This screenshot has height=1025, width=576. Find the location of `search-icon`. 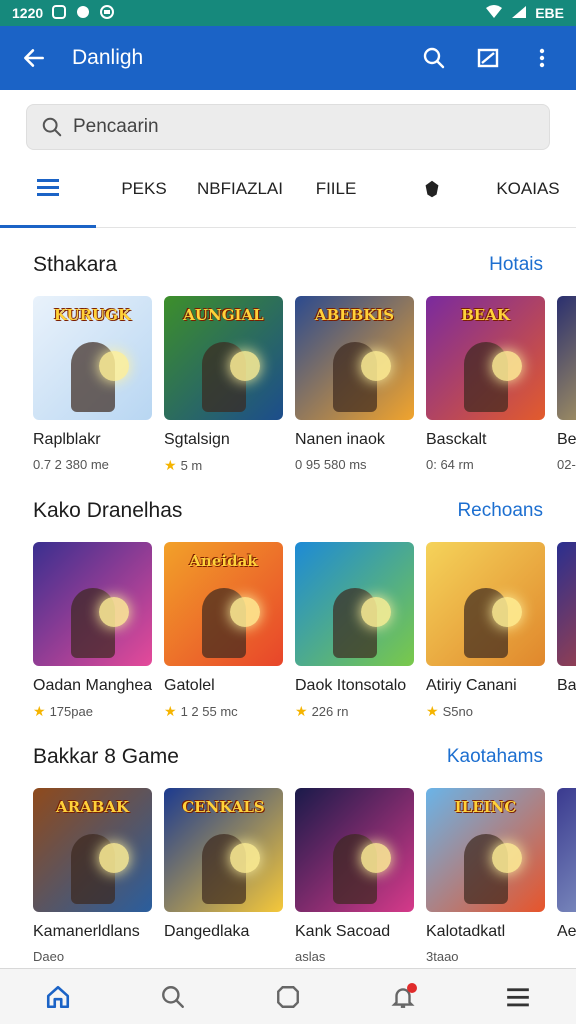

search-icon is located at coordinates (52, 127).